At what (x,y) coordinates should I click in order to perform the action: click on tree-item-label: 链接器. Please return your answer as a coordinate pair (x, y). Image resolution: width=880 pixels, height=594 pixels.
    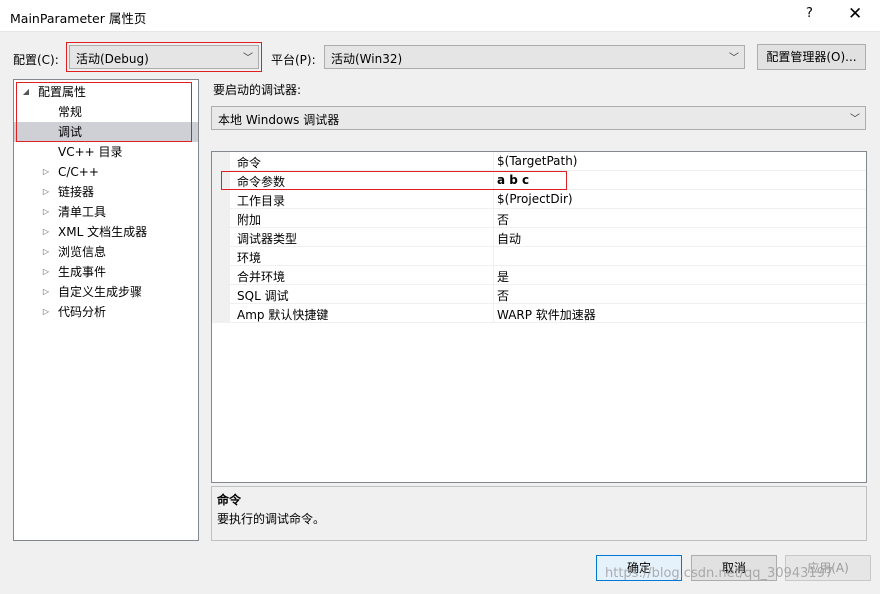
    Looking at the image, I should click on (76, 192).